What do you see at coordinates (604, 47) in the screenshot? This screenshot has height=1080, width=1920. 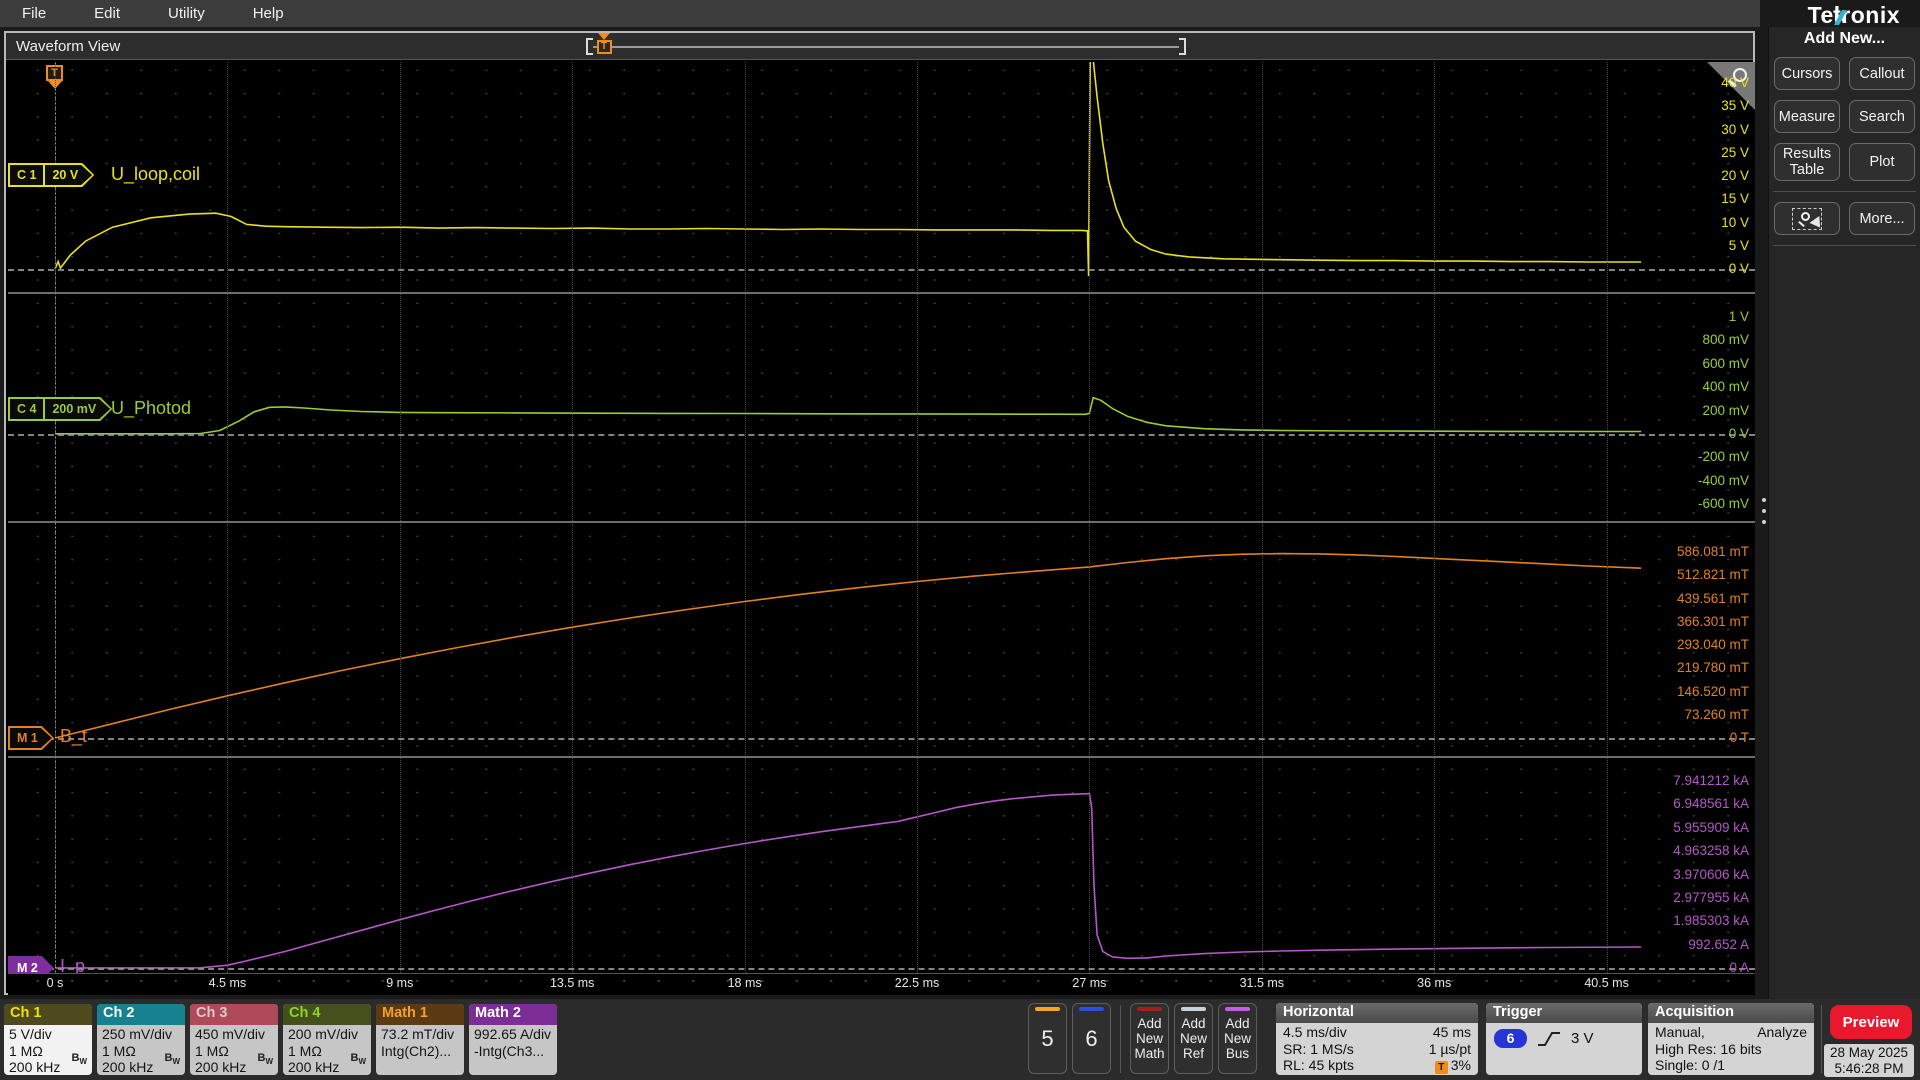 I see `minimap-trigger-t-icon: T` at bounding box center [604, 47].